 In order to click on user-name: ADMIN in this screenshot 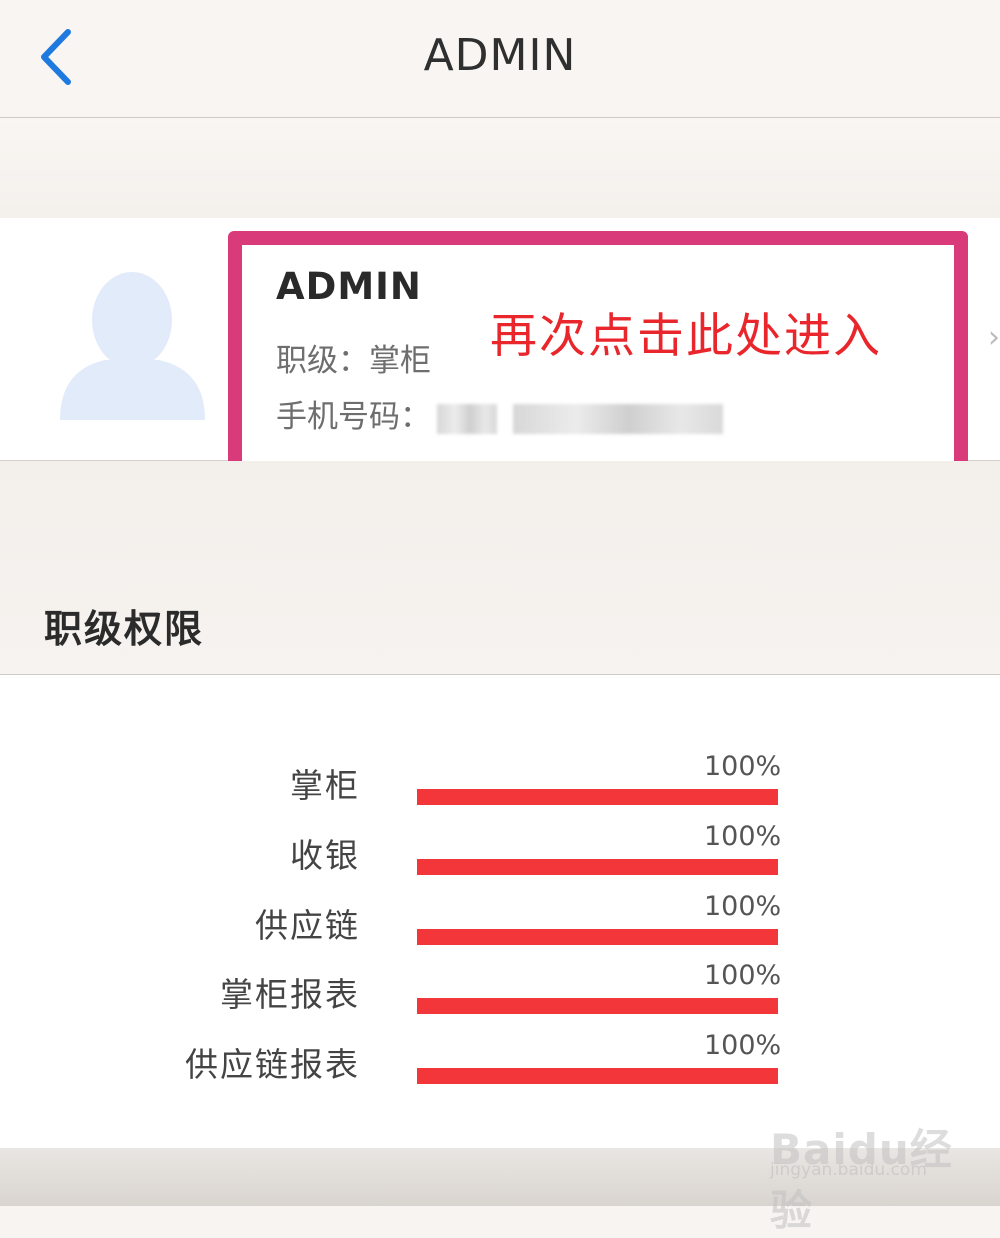, I will do `click(349, 286)`.